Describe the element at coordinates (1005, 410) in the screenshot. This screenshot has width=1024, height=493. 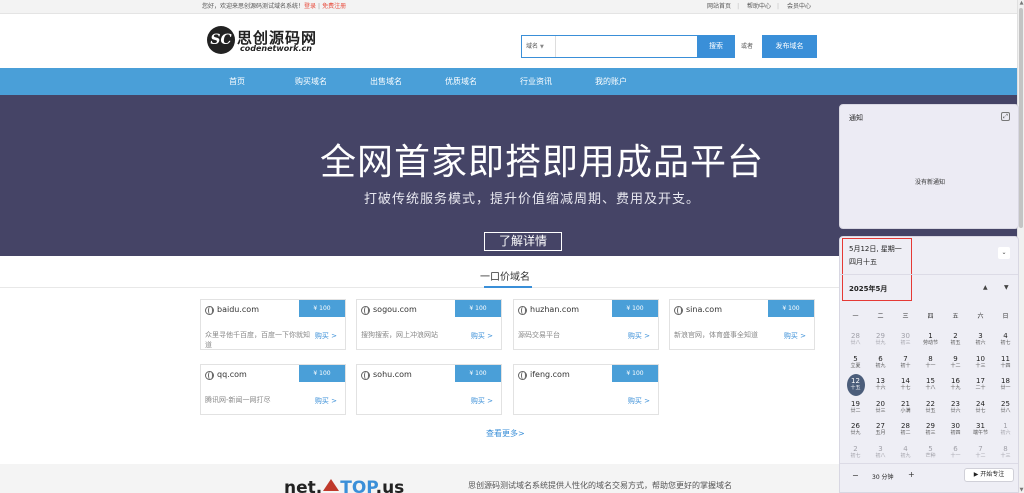
I see `calendar-day: 25 廿八` at that location.